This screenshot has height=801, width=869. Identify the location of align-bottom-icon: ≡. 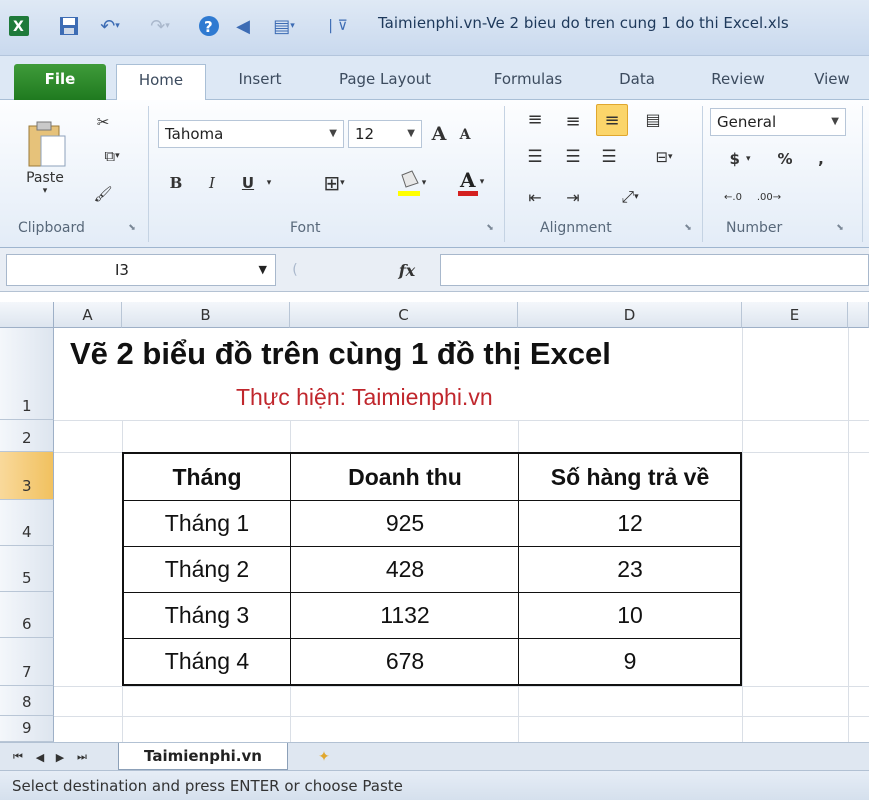
(612, 120).